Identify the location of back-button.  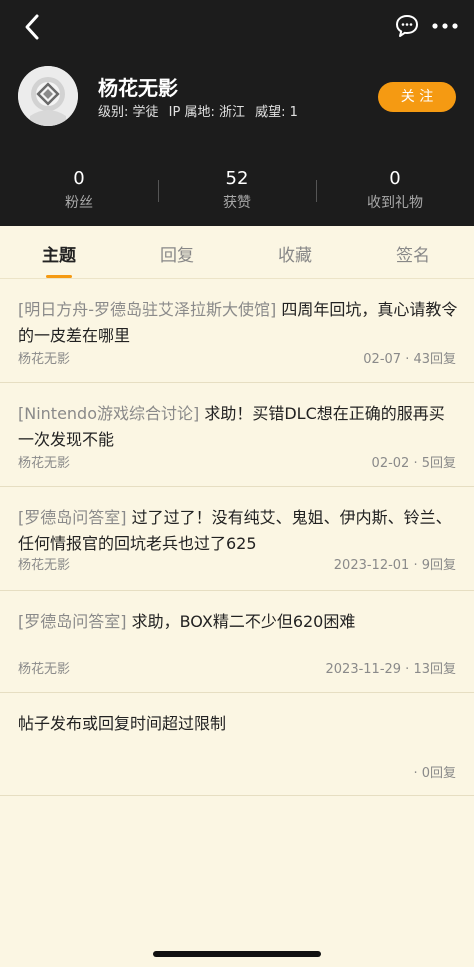
(33, 27).